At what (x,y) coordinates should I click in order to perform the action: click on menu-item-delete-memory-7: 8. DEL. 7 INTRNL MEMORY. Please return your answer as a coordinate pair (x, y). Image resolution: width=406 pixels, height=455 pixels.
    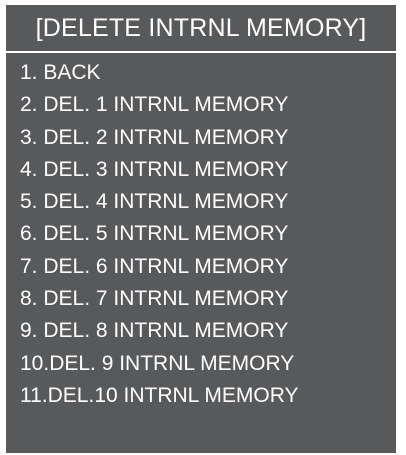
    Looking at the image, I should click on (201, 299).